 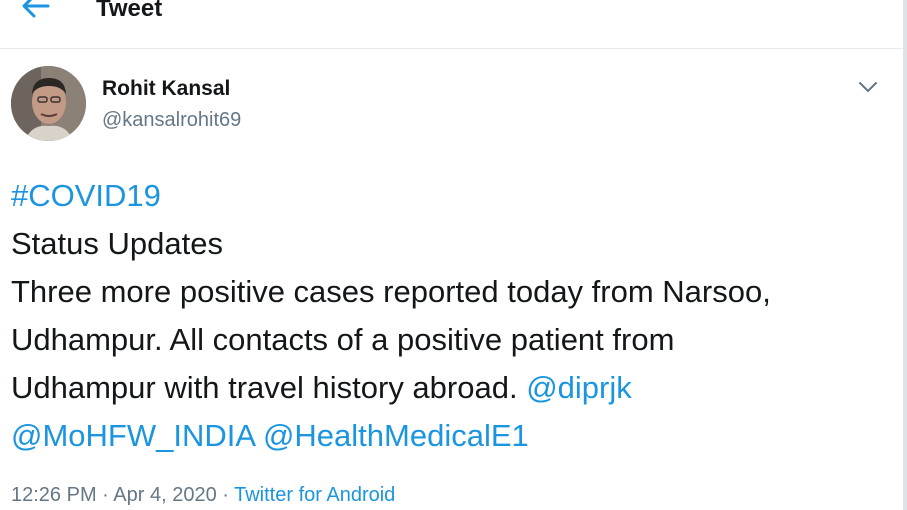 What do you see at coordinates (905, 255) in the screenshot?
I see `scrollbar` at bounding box center [905, 255].